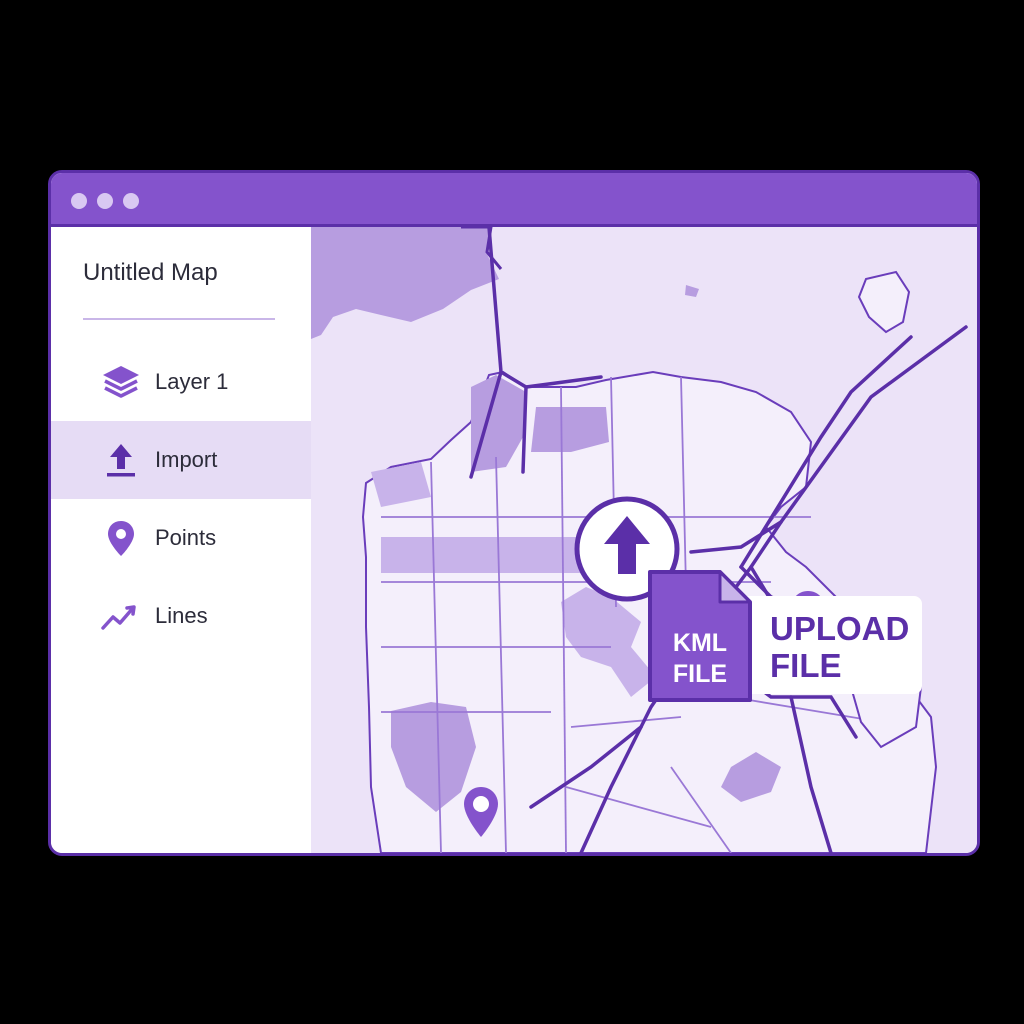 Image resolution: width=1024 pixels, height=1024 pixels. I want to click on sidebar-item-label: Points, so click(186, 537).